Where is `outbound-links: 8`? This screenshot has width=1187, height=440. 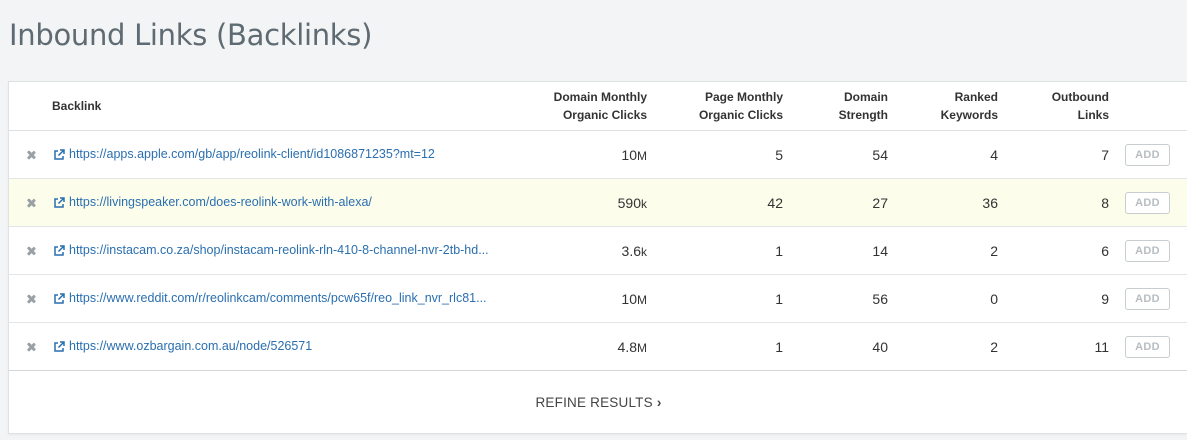
outbound-links: 8 is located at coordinates (1105, 203).